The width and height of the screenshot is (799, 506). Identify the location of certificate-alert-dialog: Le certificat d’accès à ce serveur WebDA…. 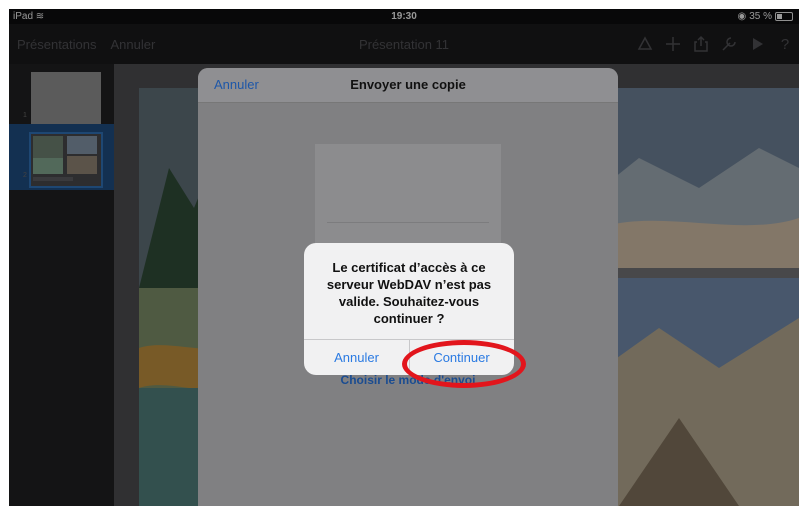
(409, 309).